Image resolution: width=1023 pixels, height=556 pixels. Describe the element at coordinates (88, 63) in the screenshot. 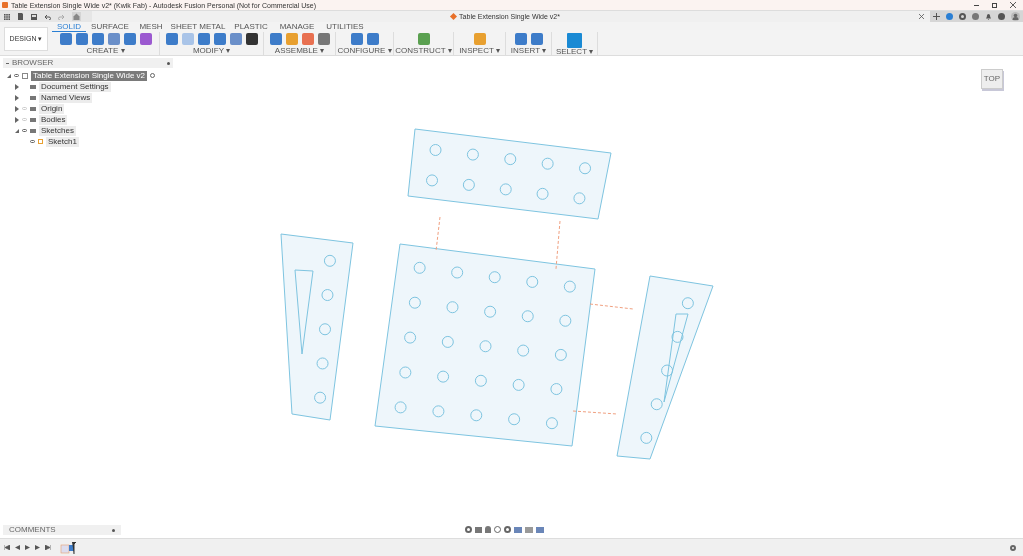

I see `browser-header: BROWSER` at that location.